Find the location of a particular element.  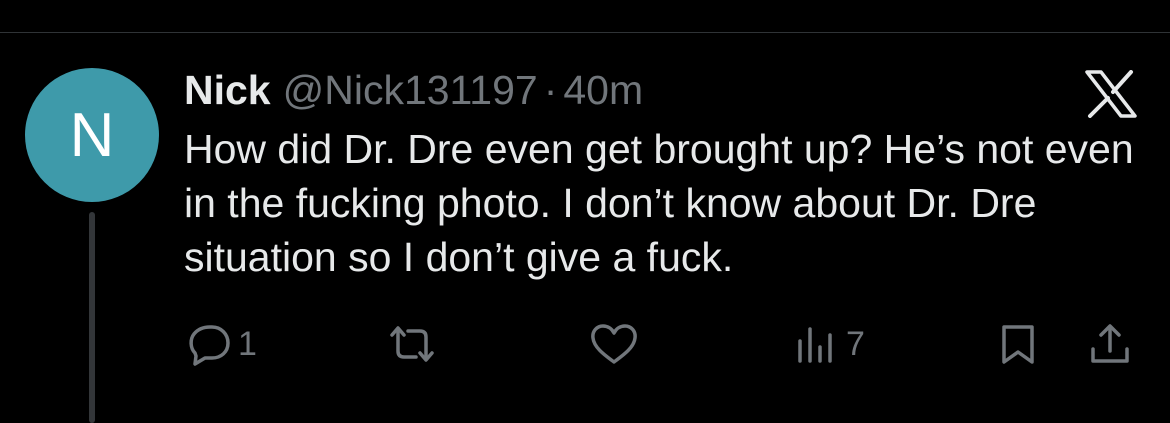

bookmark-icon is located at coordinates (1018, 344).